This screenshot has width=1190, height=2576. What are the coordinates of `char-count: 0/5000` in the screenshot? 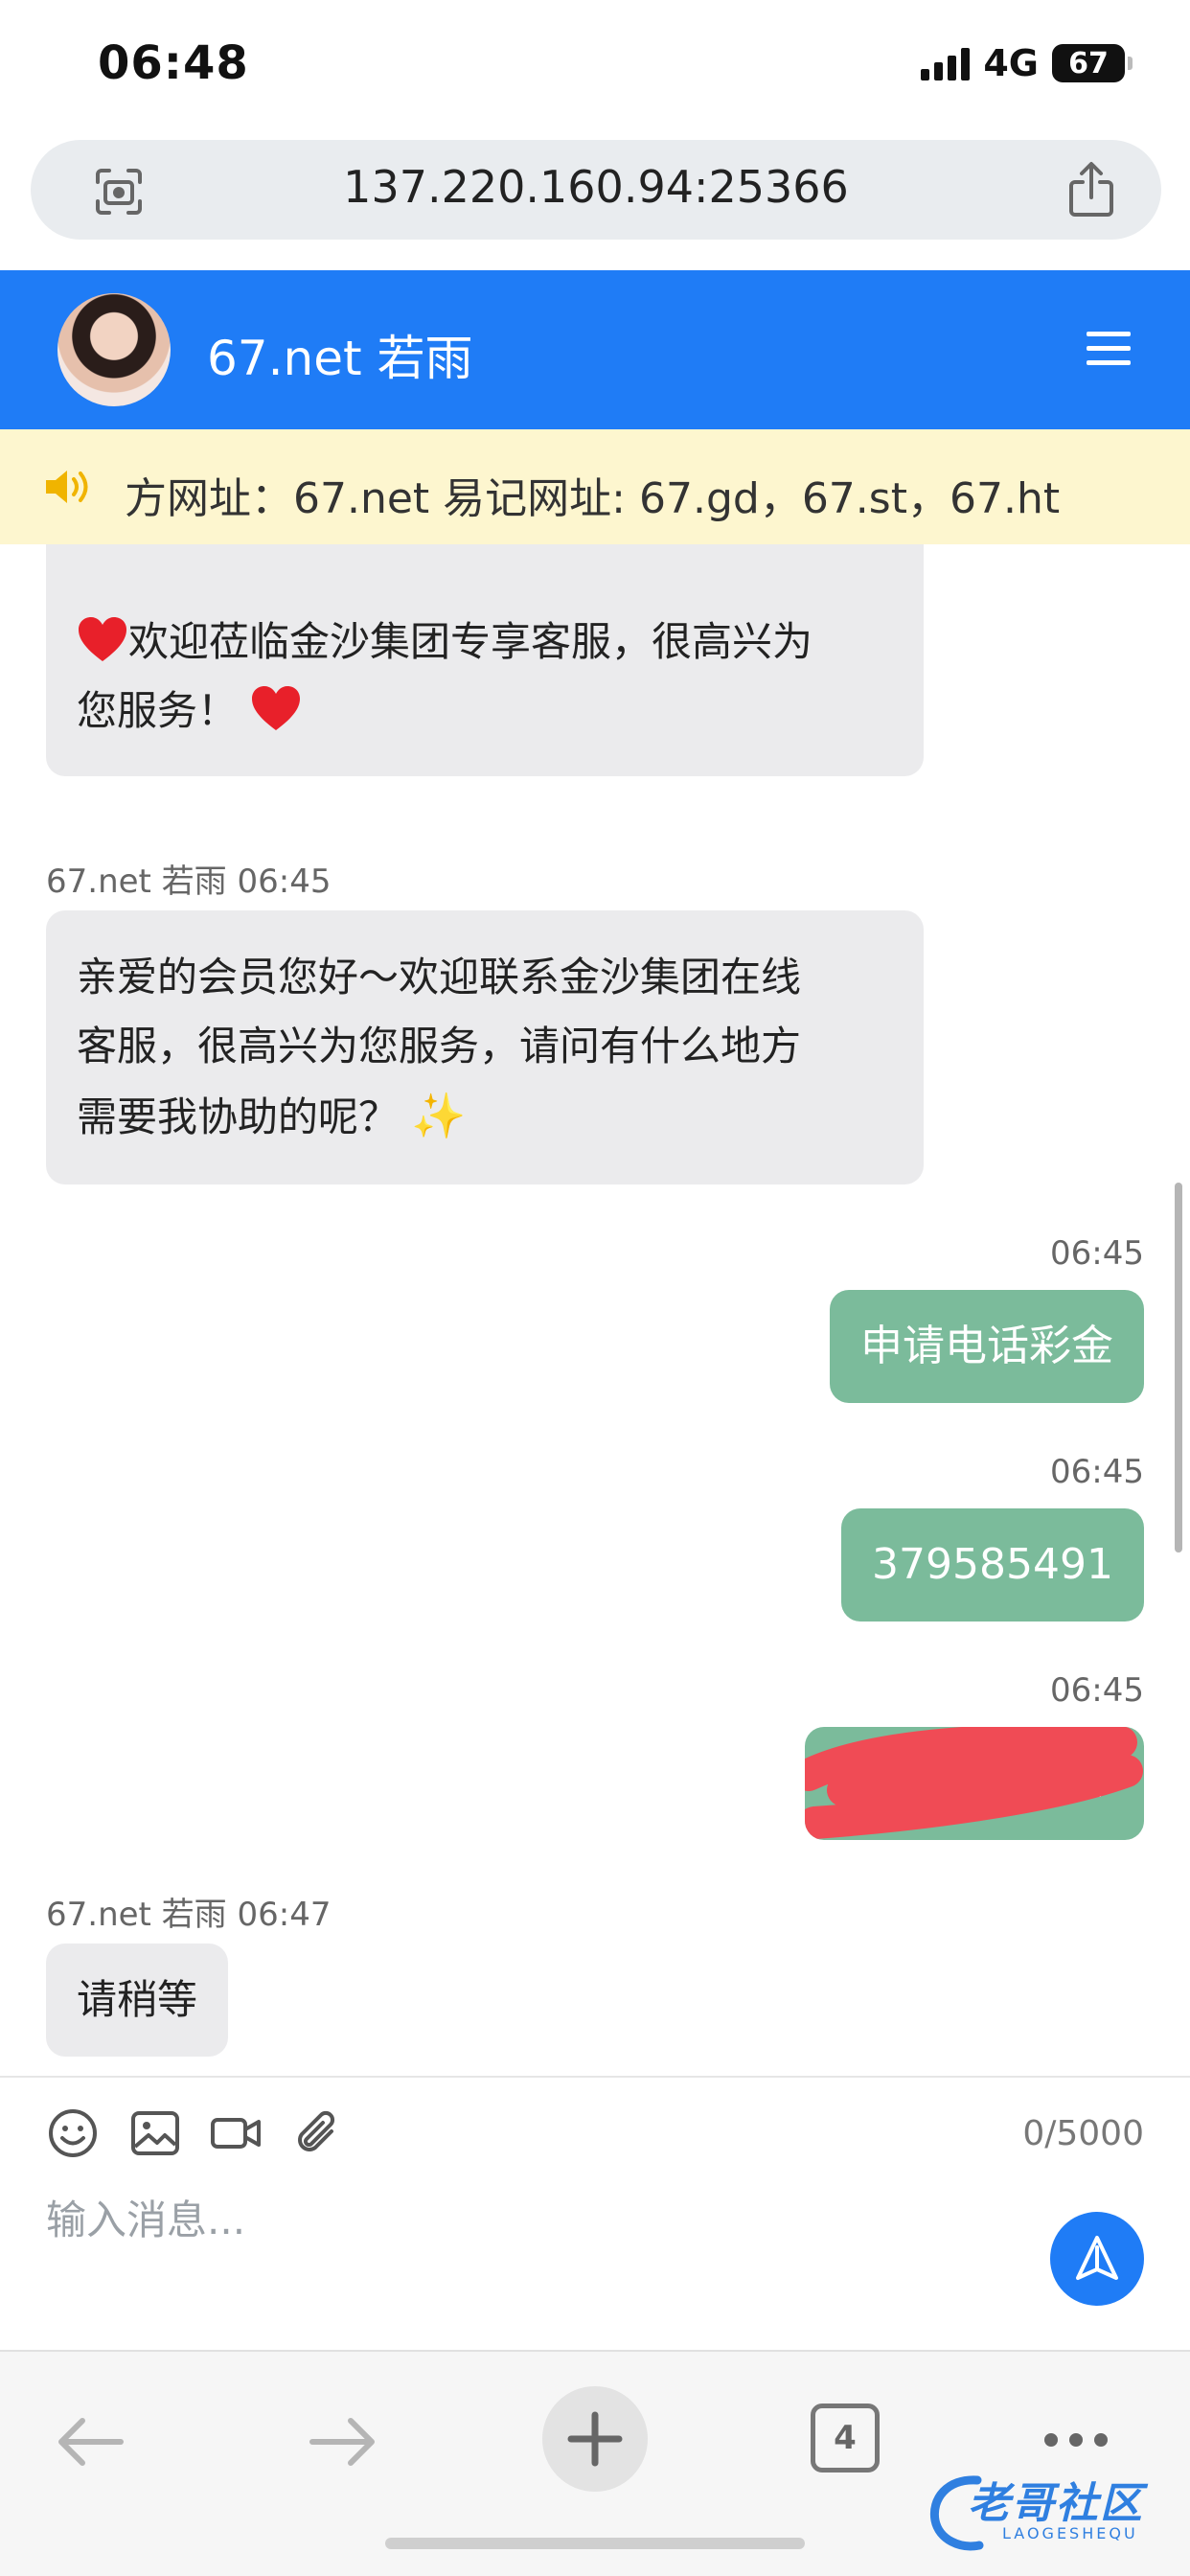 It's located at (1083, 2133).